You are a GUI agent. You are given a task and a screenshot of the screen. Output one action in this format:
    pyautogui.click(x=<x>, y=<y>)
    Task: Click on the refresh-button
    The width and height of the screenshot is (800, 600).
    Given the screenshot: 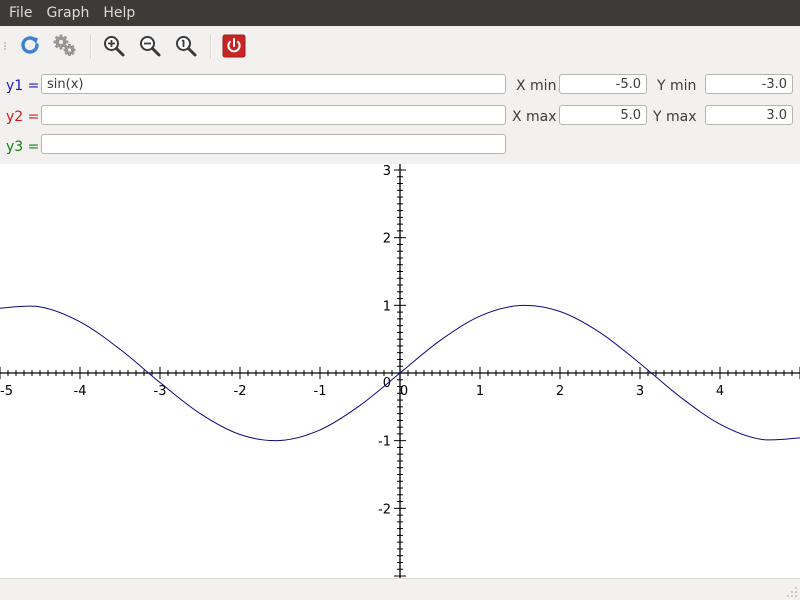 What is the action you would take?
    pyautogui.click(x=30, y=46)
    